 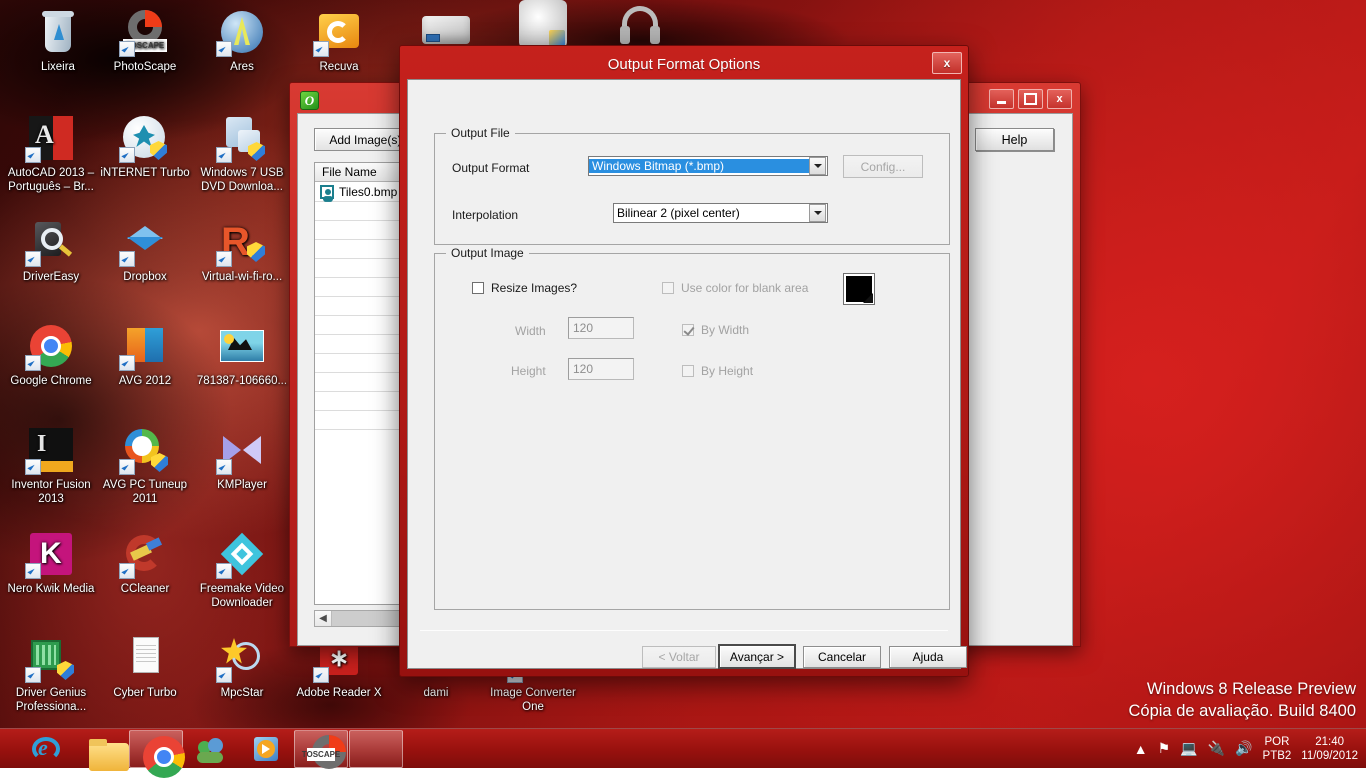 I want to click on minimize-icon, so click(x=1001, y=99).